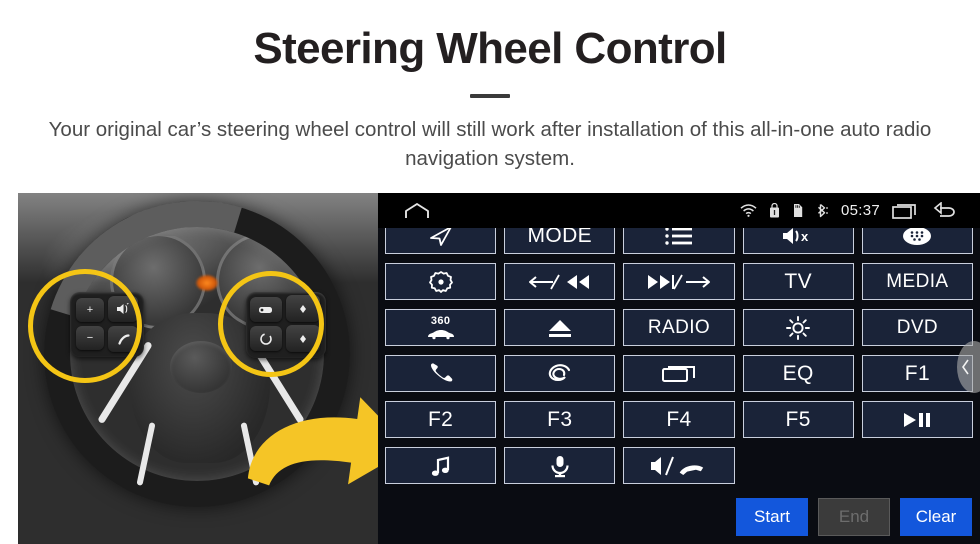  Describe the element at coordinates (679, 465) in the screenshot. I see `button-volume-hangup` at that location.